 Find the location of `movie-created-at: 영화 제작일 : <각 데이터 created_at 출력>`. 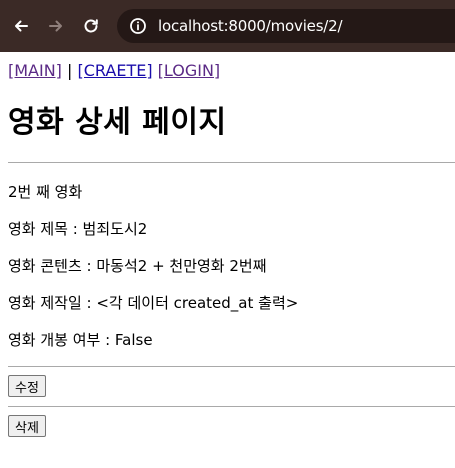

movie-created-at: 영화 제작일 : <각 데이터 created_at 출력> is located at coordinates (153, 303).